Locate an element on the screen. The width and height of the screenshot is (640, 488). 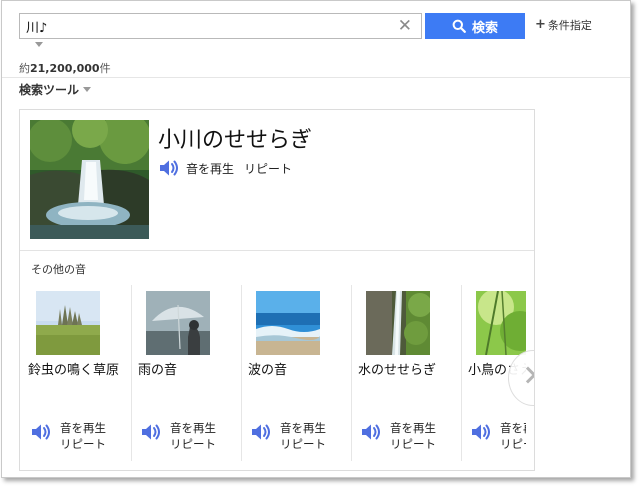
close-icon: ✕ is located at coordinates (405, 26).